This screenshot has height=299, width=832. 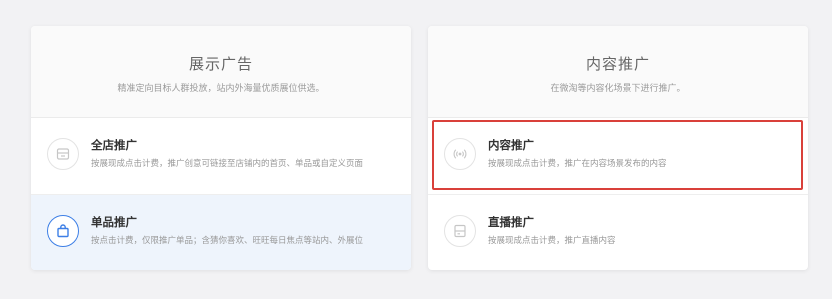 What do you see at coordinates (63, 154) in the screenshot?
I see `store-icon` at bounding box center [63, 154].